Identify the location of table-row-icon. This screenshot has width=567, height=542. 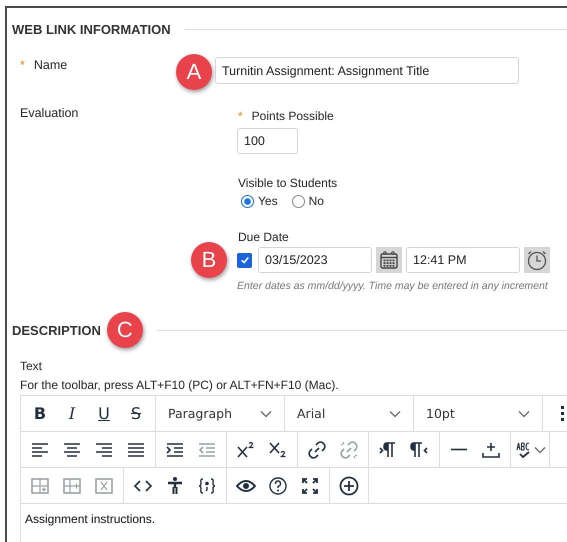
(40, 486).